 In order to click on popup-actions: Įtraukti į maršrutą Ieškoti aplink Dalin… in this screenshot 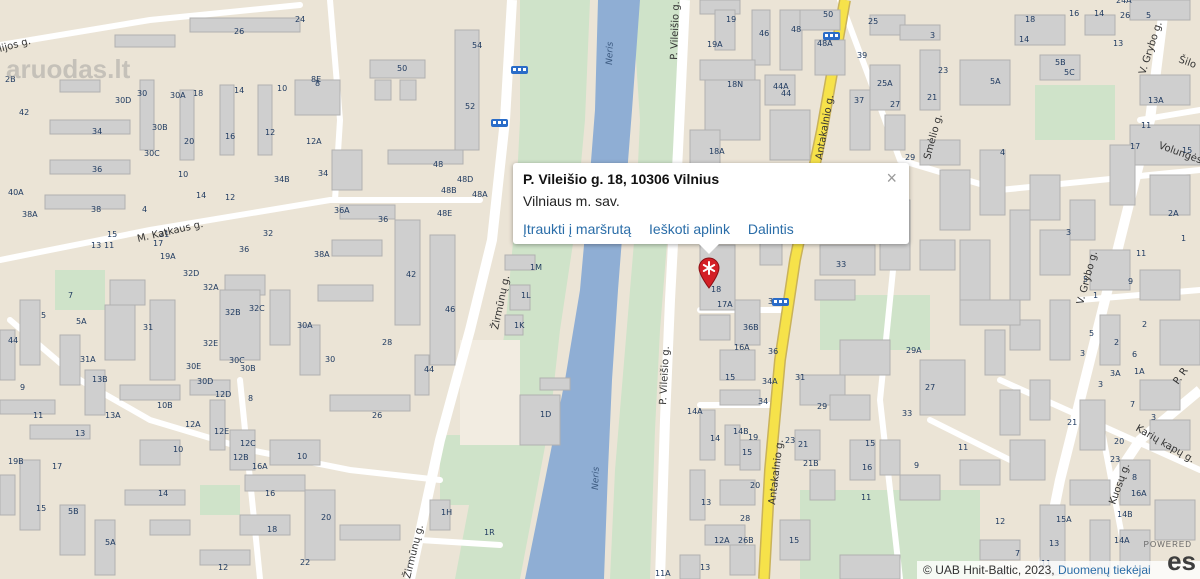, I will do `click(665, 229)`.